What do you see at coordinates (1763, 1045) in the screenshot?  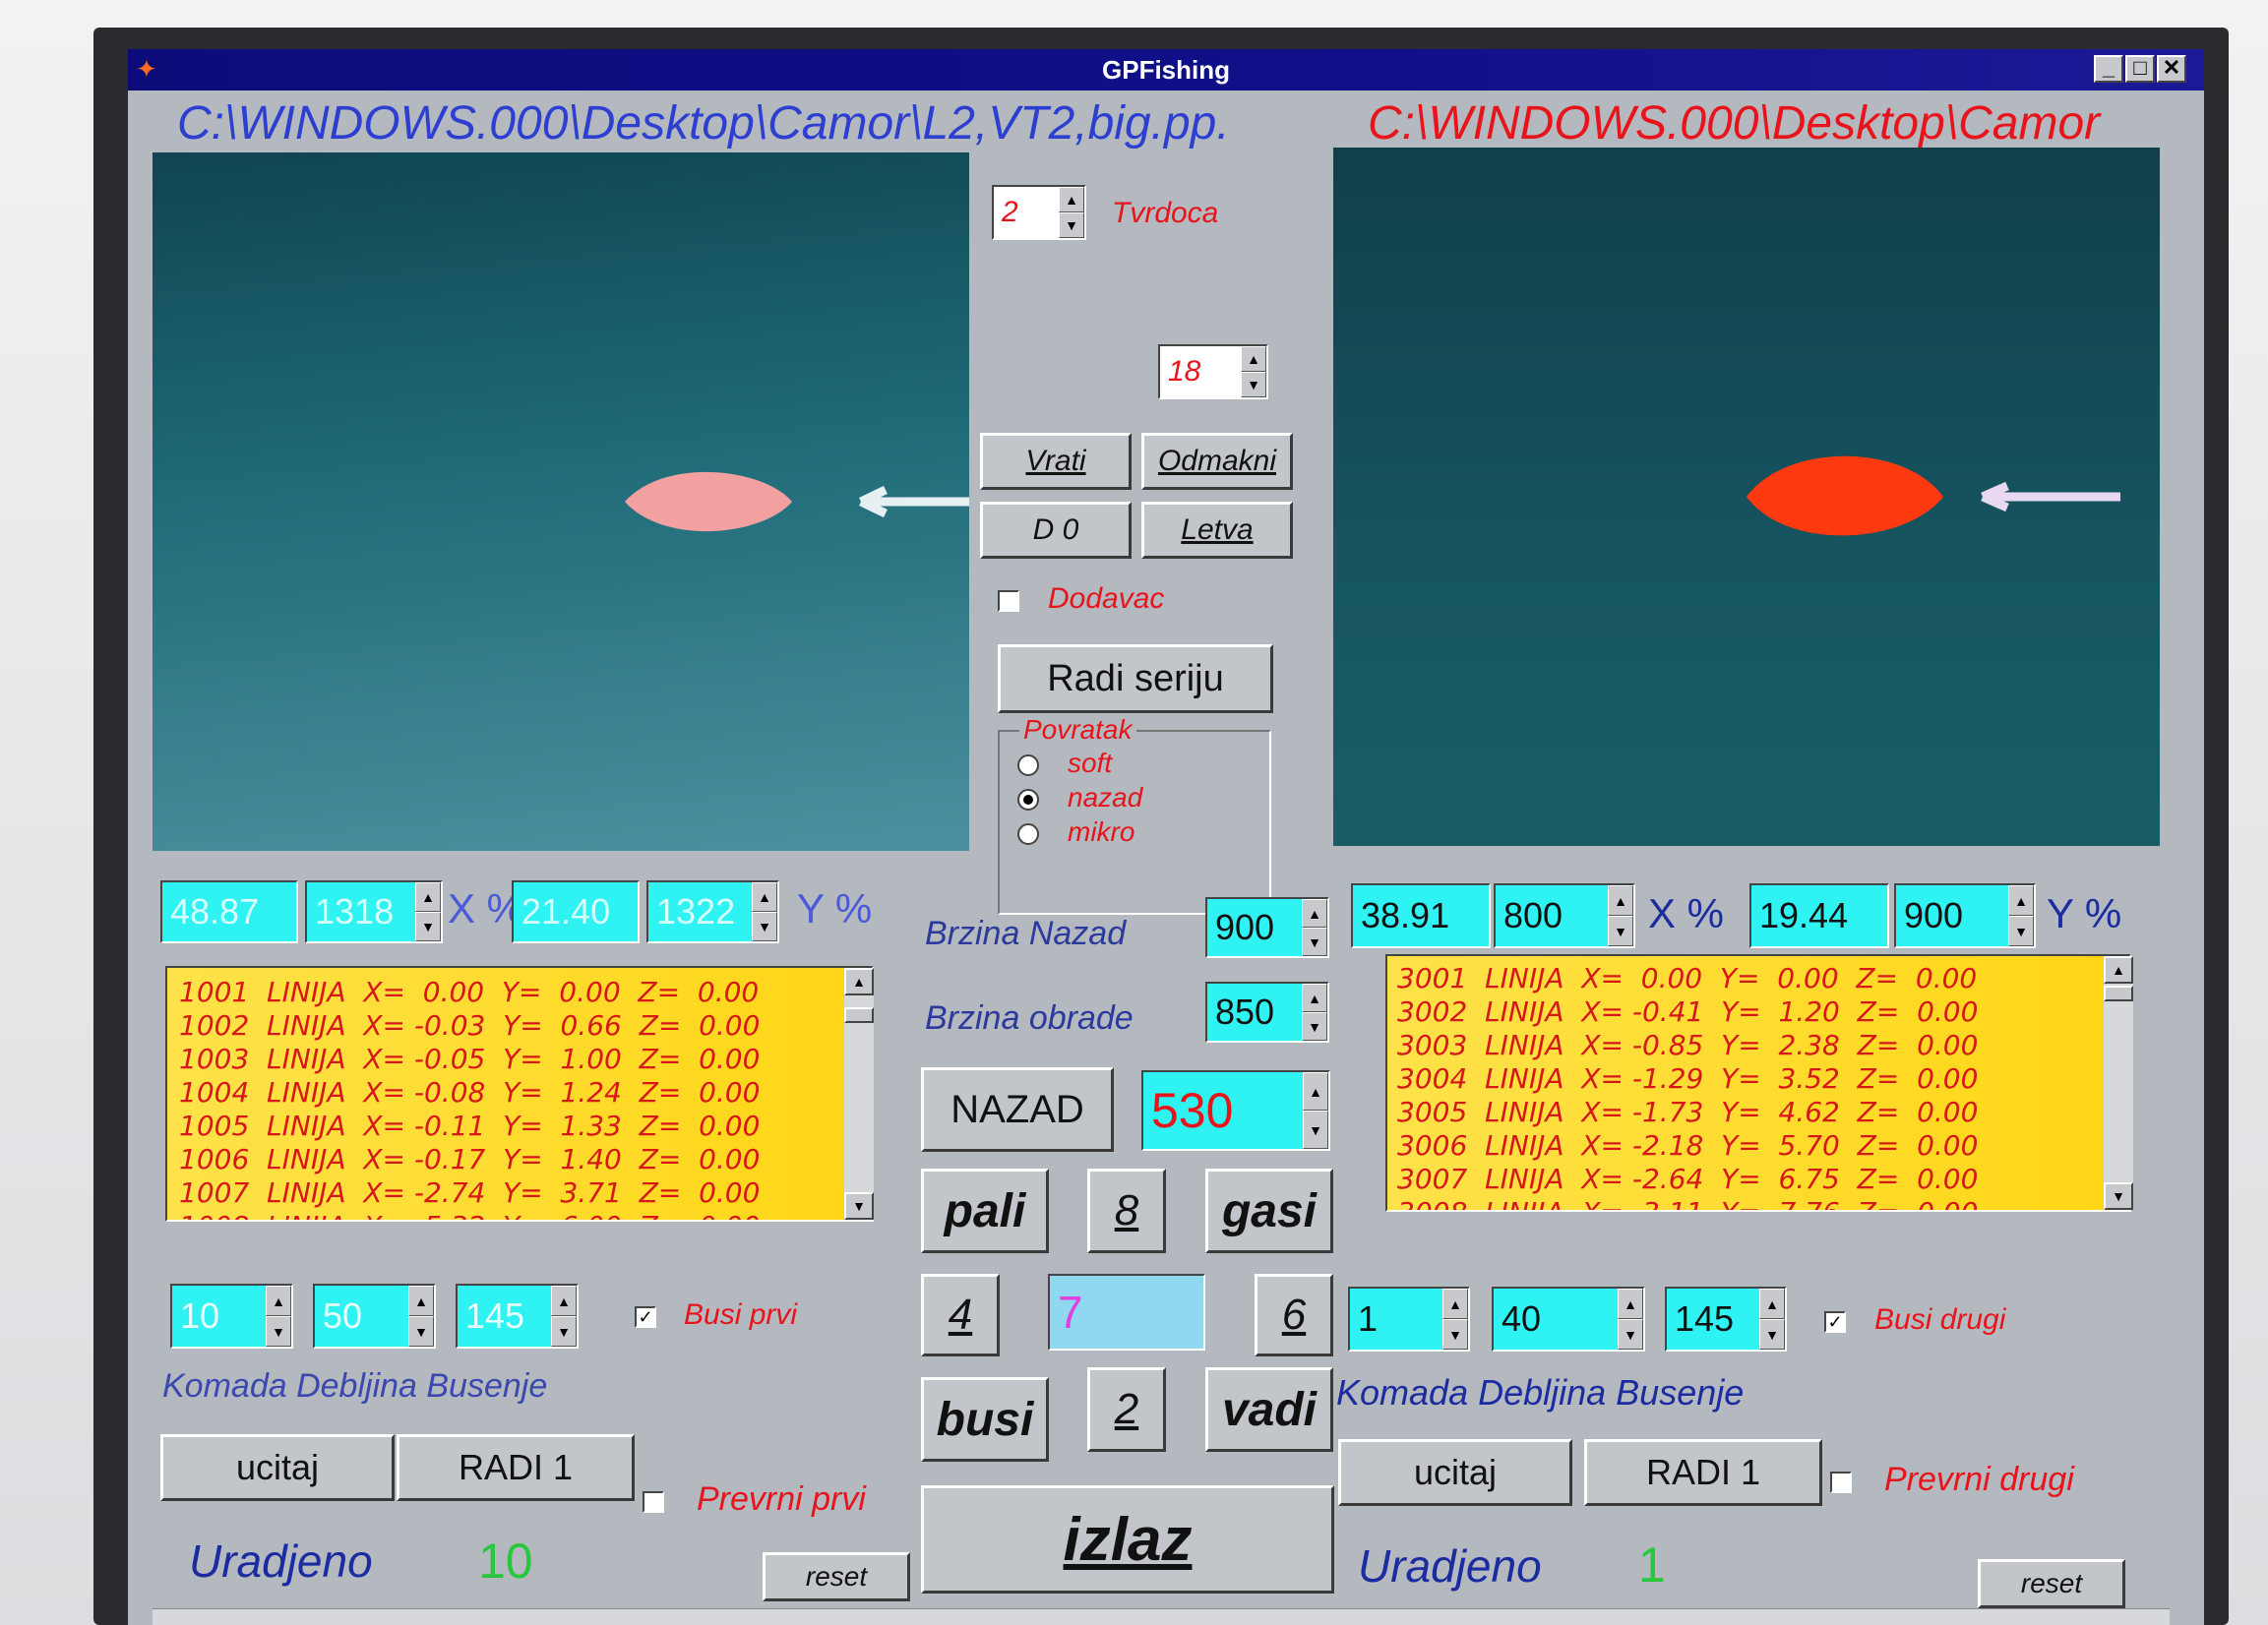 I see `list-item: 3003 LINIJA X= -0.85 Y= 2.38 Z= 0.00` at bounding box center [1763, 1045].